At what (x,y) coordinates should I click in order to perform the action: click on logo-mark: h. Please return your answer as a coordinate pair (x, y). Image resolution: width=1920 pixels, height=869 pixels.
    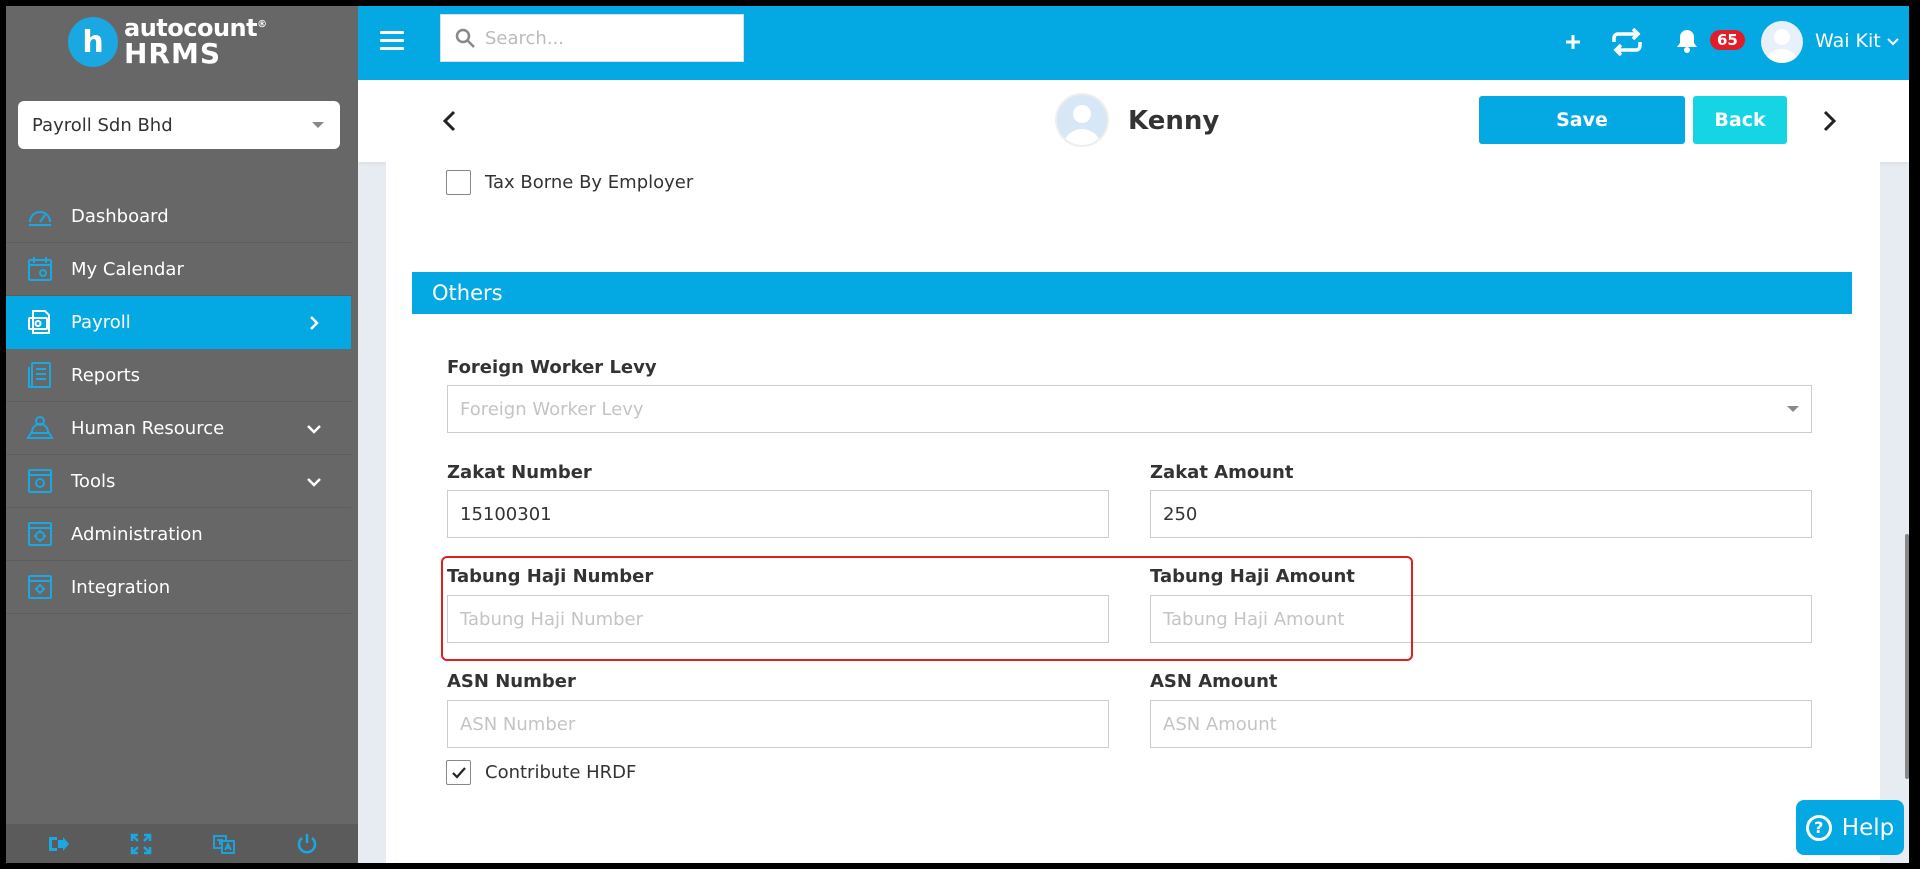
    Looking at the image, I should click on (93, 42).